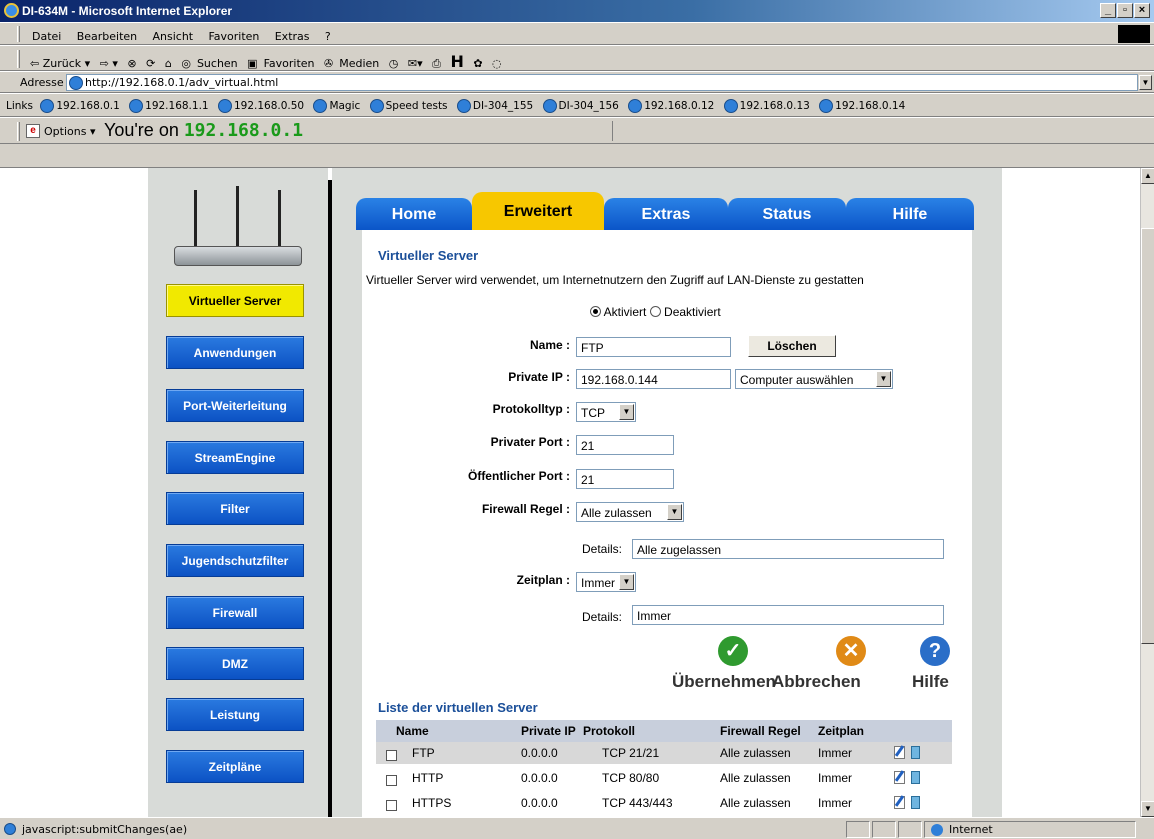 This screenshot has width=1154, height=839. What do you see at coordinates (456, 61) in the screenshot?
I see `h-icon: H` at bounding box center [456, 61].